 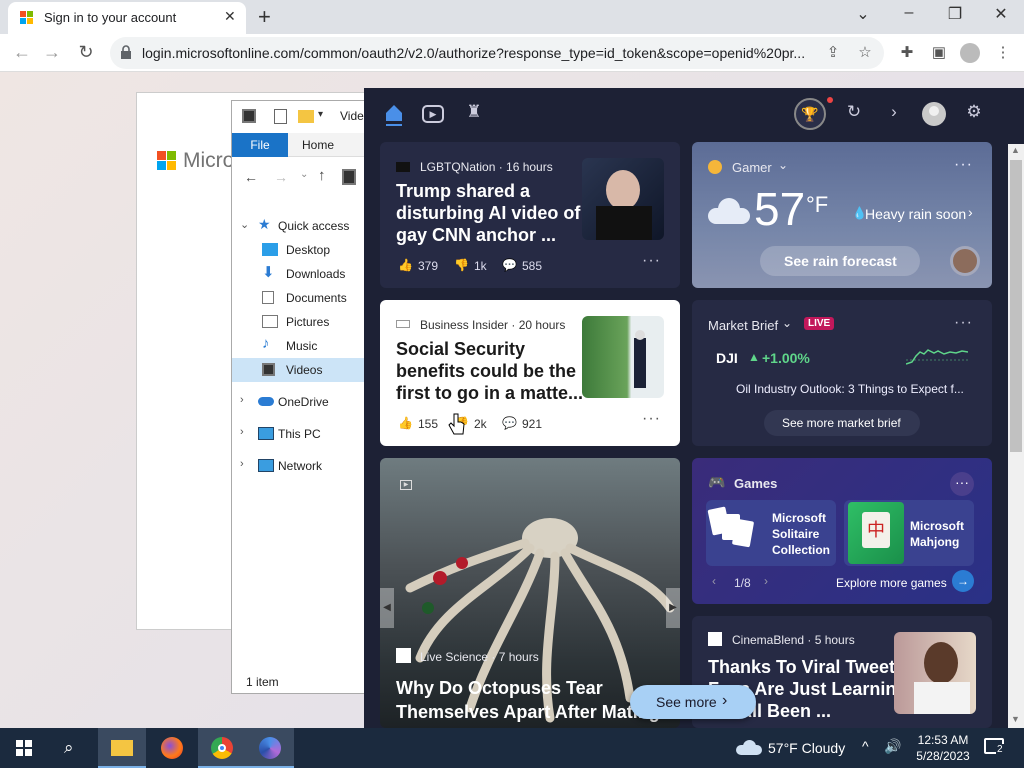 I want to click on scroll-thumb, so click(x=1016, y=306).